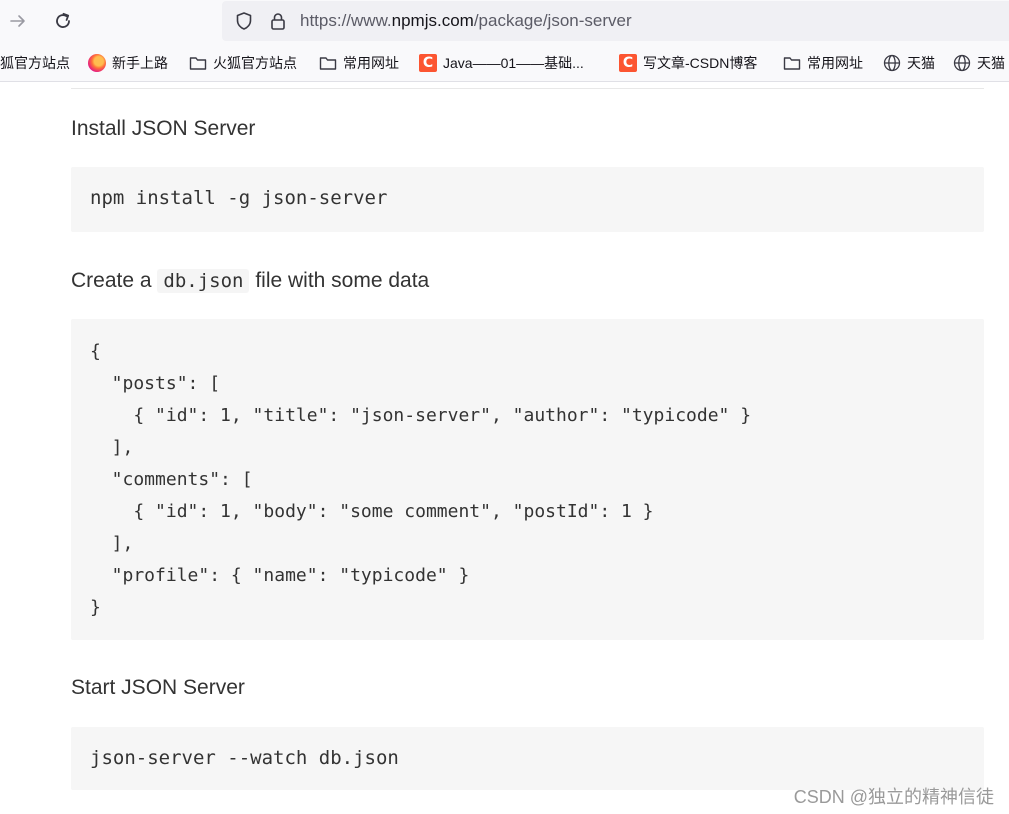 Image resolution: width=1009 pixels, height=814 pixels. I want to click on csdn-watermark: CSDN @独立的精神信徒, so click(893, 797).